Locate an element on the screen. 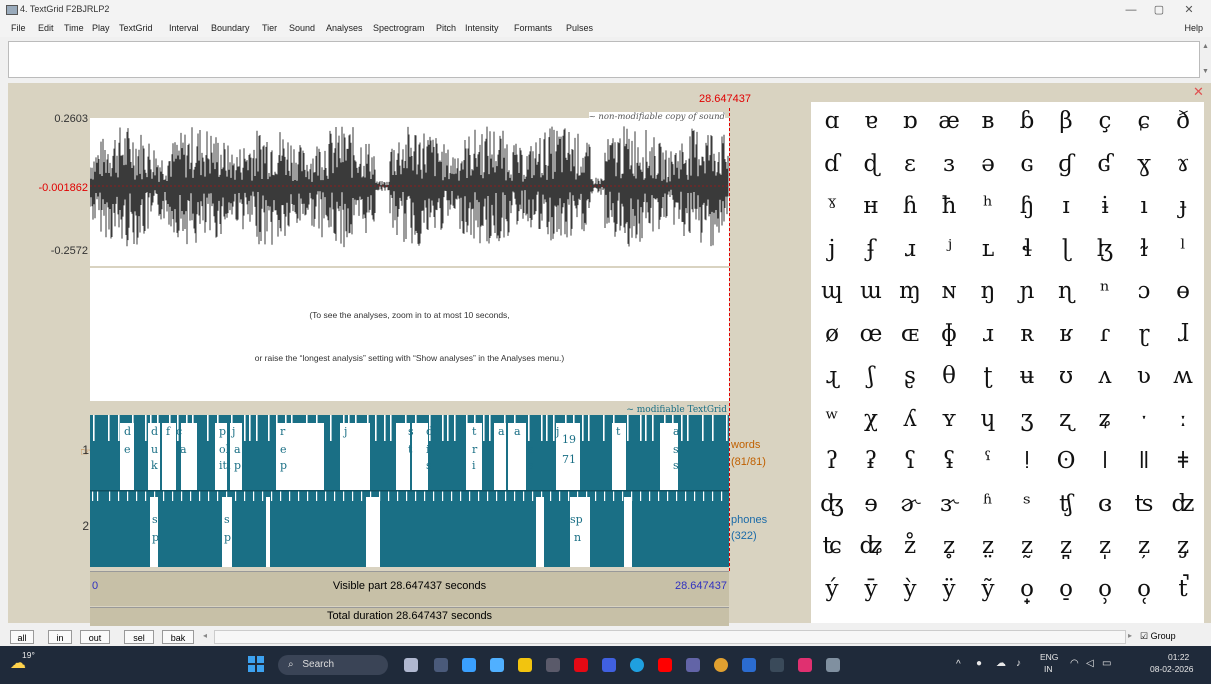 The height and width of the screenshot is (684, 1211). menu-spectrogram: Spectrogram is located at coordinates (399, 28).